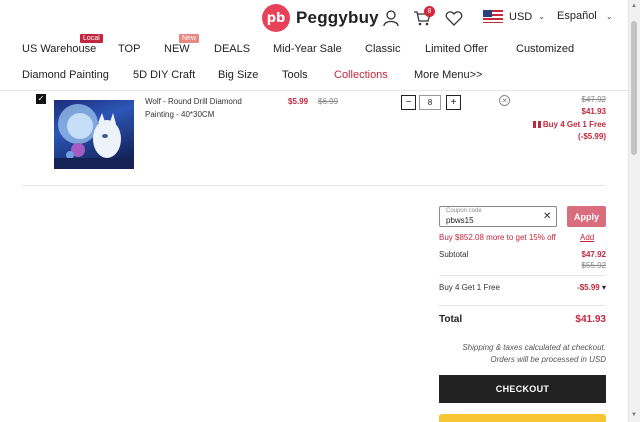 The height and width of the screenshot is (422, 640). What do you see at coordinates (591, 136) in the screenshot?
I see `row-promo-discount: (-$5.99)` at bounding box center [591, 136].